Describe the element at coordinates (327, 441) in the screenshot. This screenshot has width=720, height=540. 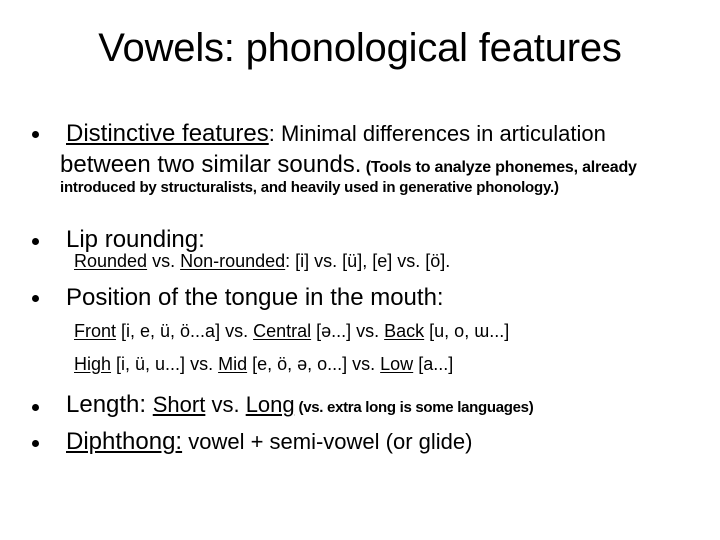
I see `text: vowel + semi-vowel (or glide)` at that location.